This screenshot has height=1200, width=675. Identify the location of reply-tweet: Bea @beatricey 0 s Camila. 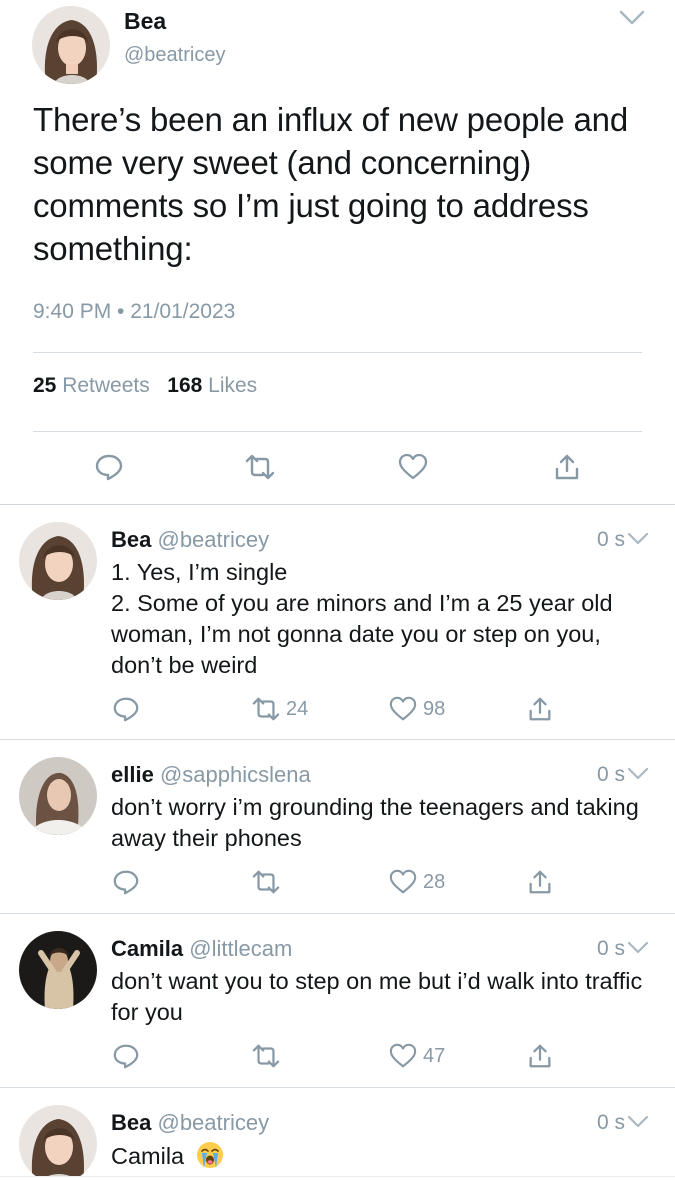
(337, 1135).